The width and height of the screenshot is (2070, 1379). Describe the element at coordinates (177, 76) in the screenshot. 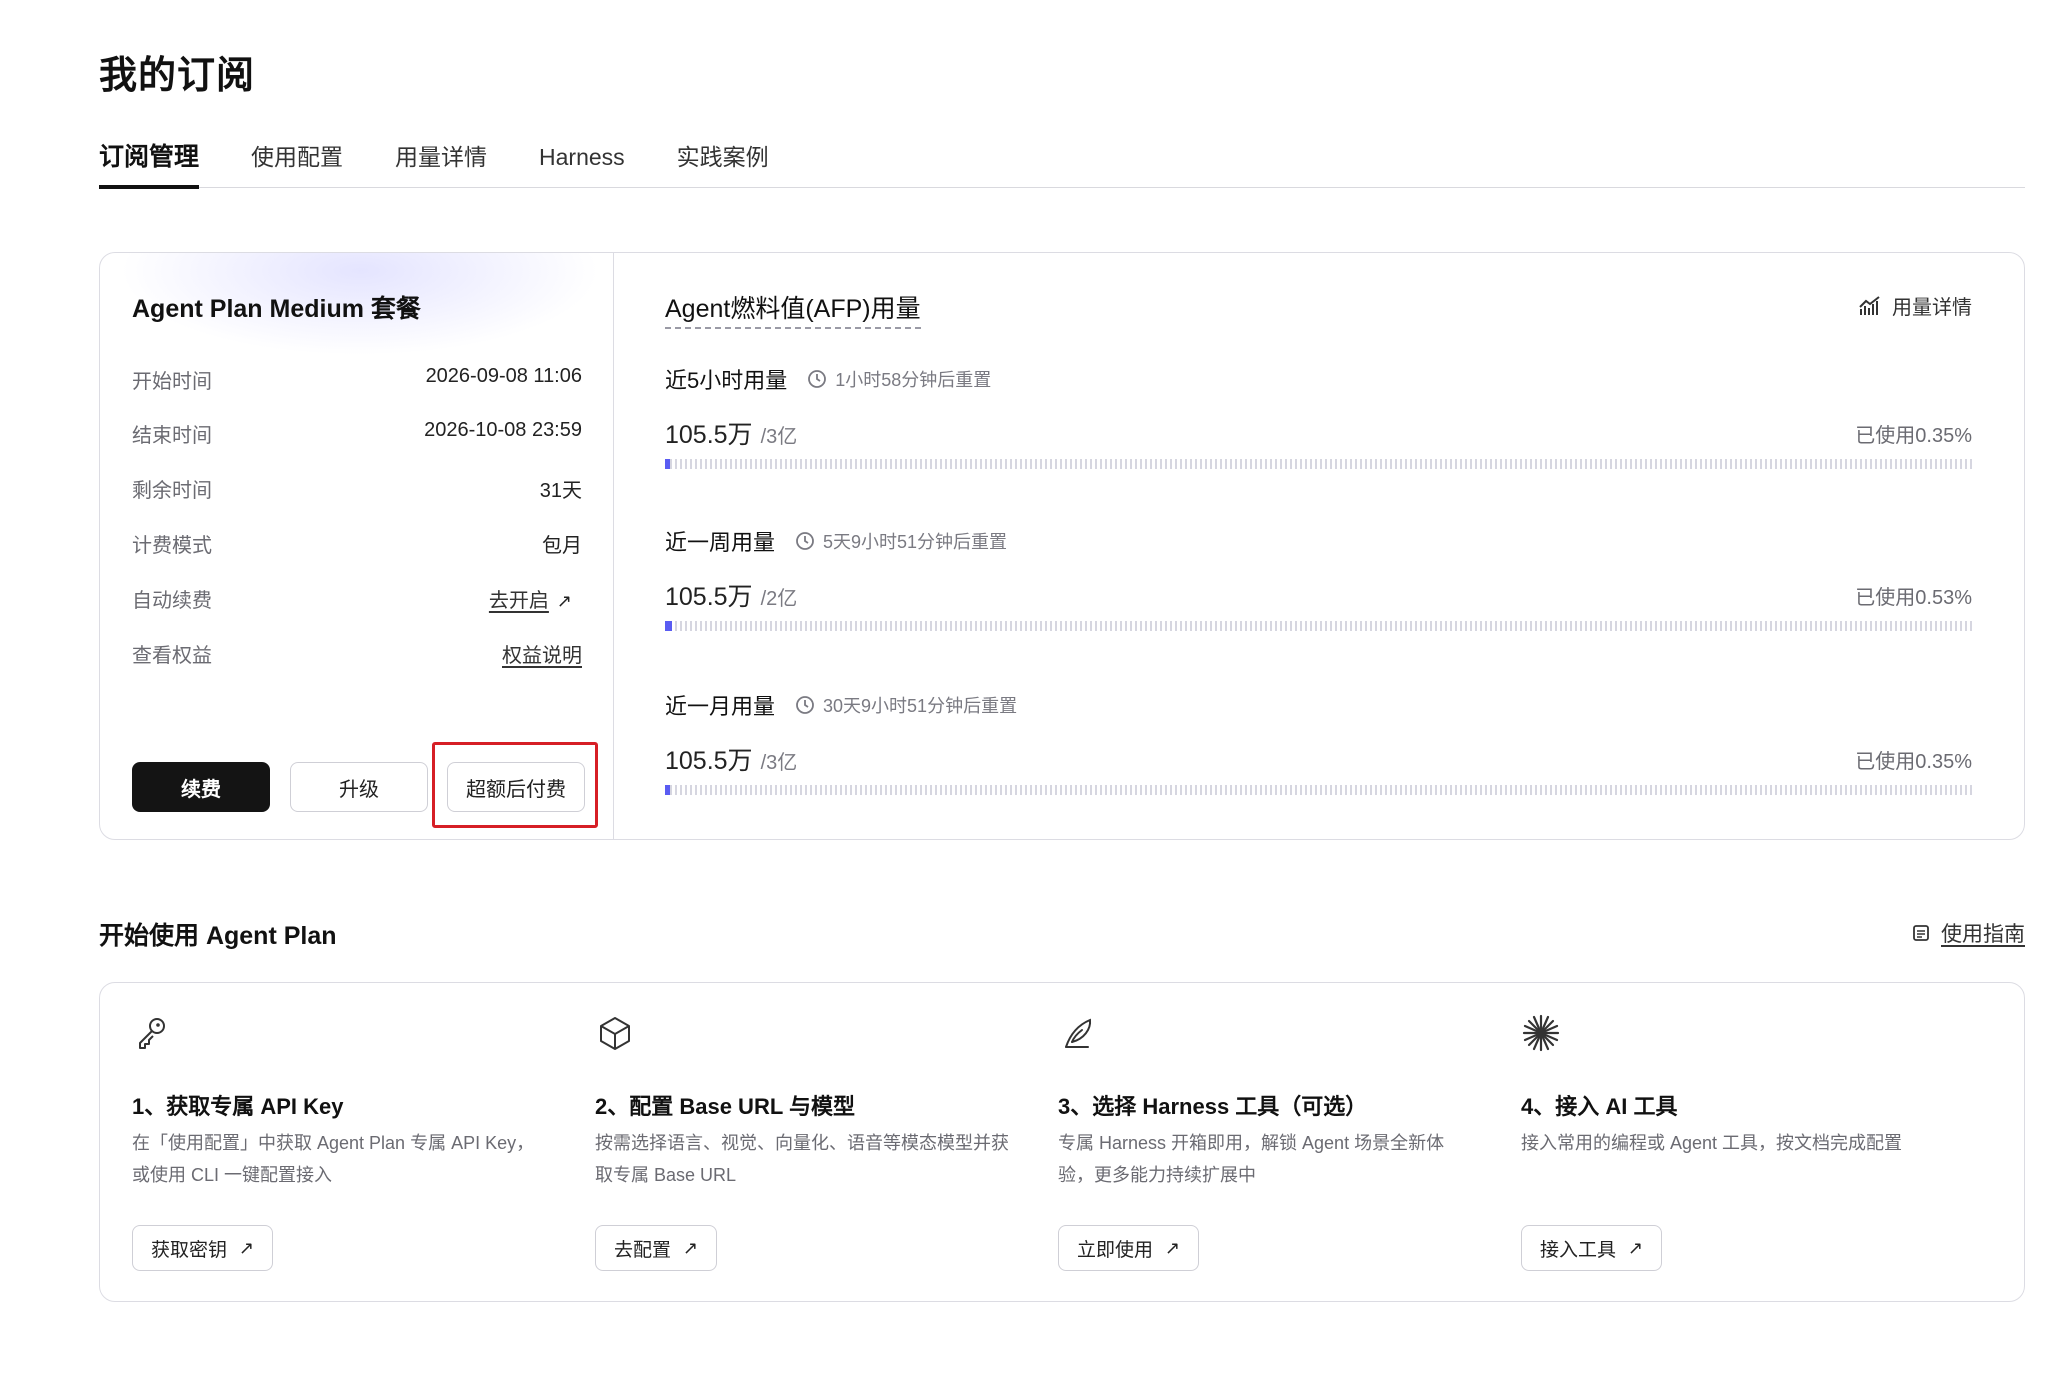

I see `page-title: 我的订阅` at that location.